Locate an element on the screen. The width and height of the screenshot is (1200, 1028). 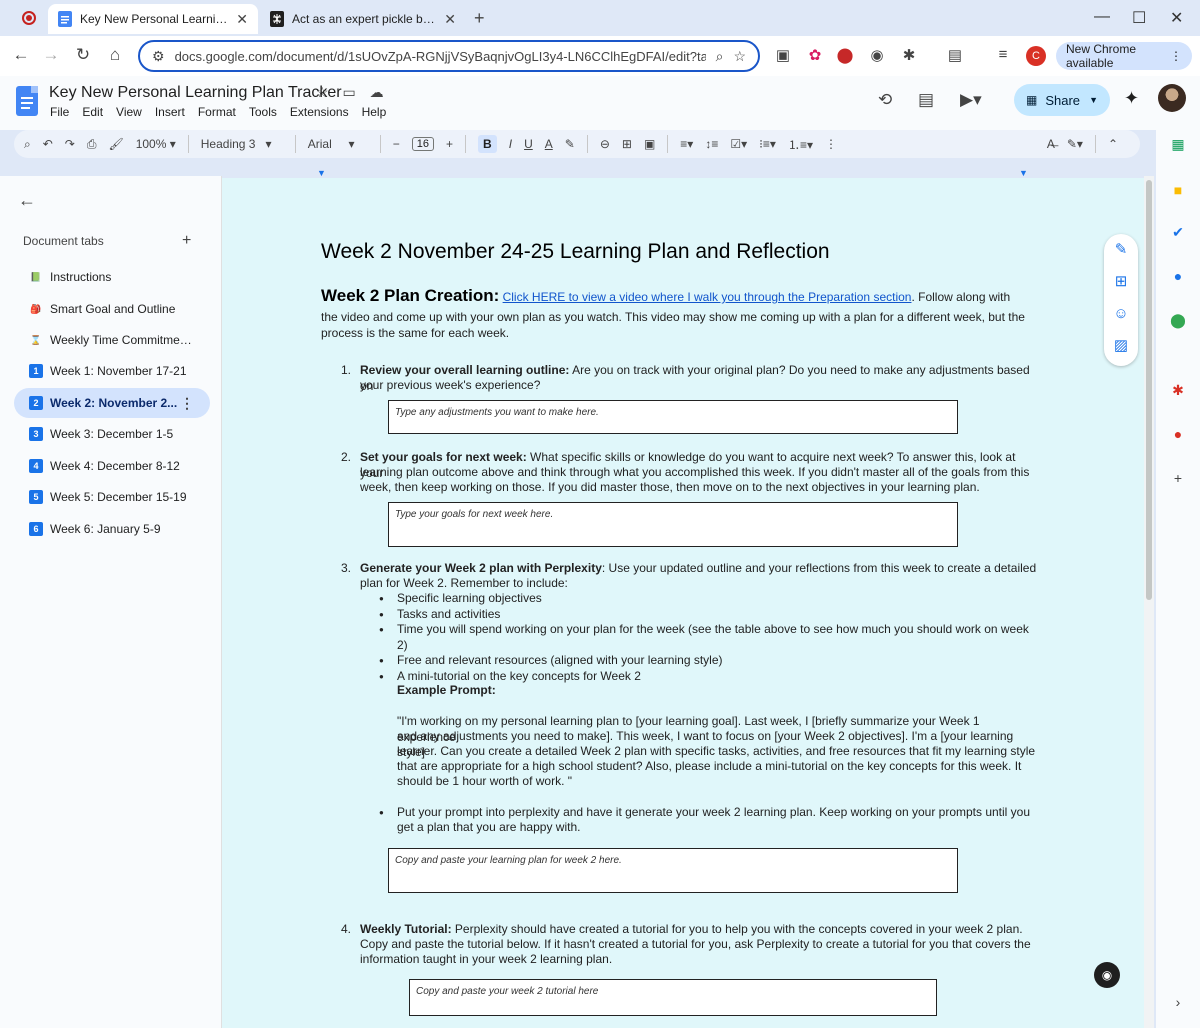
tasks-icon: ✔ is located at coordinates (1178, 232).